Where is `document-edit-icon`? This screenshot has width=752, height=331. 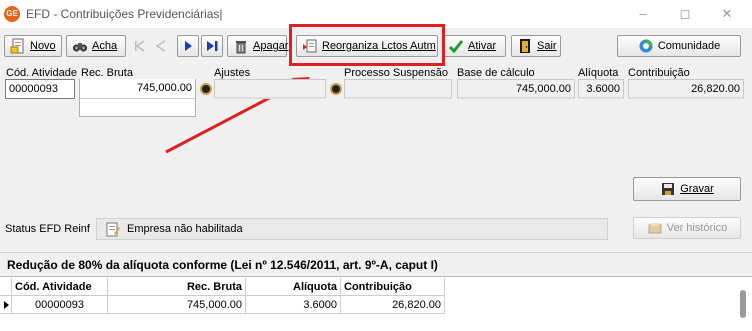 document-edit-icon is located at coordinates (113, 229).